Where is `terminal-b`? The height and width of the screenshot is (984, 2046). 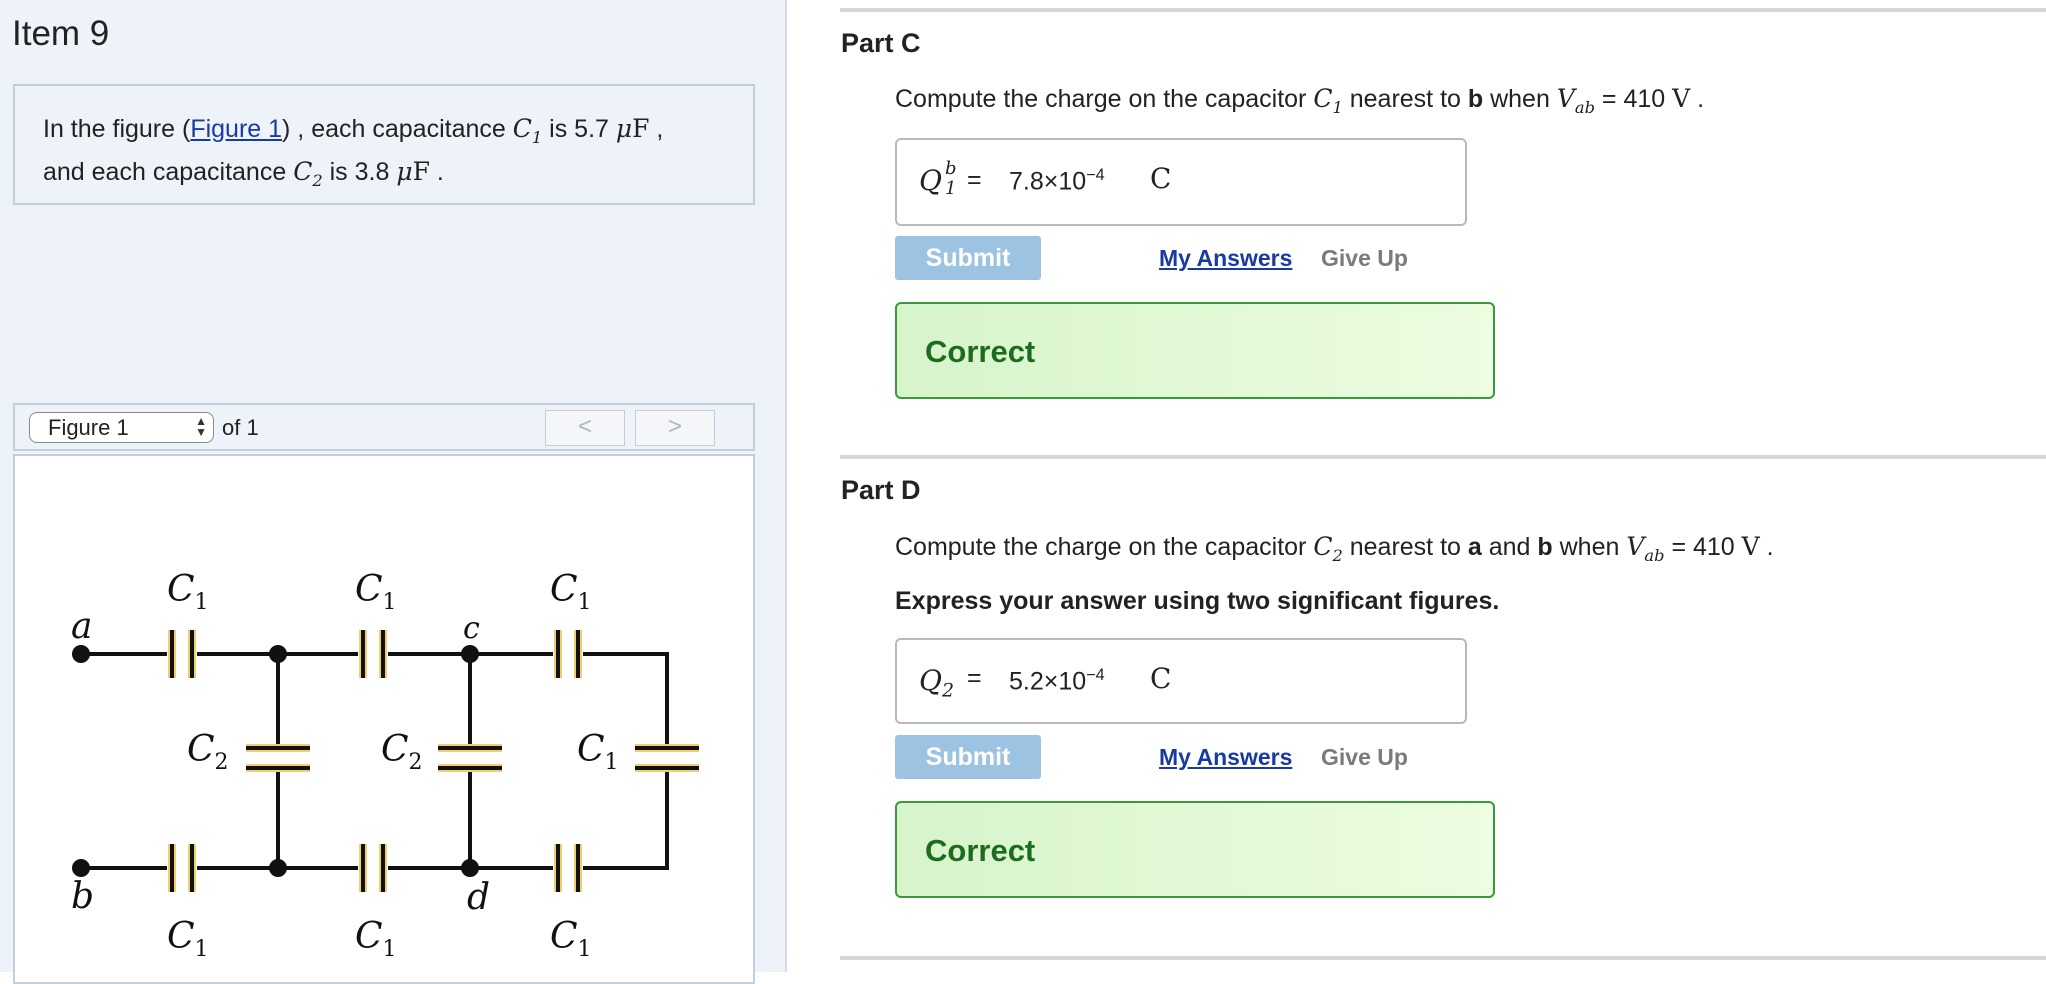 terminal-b is located at coordinates (81, 868).